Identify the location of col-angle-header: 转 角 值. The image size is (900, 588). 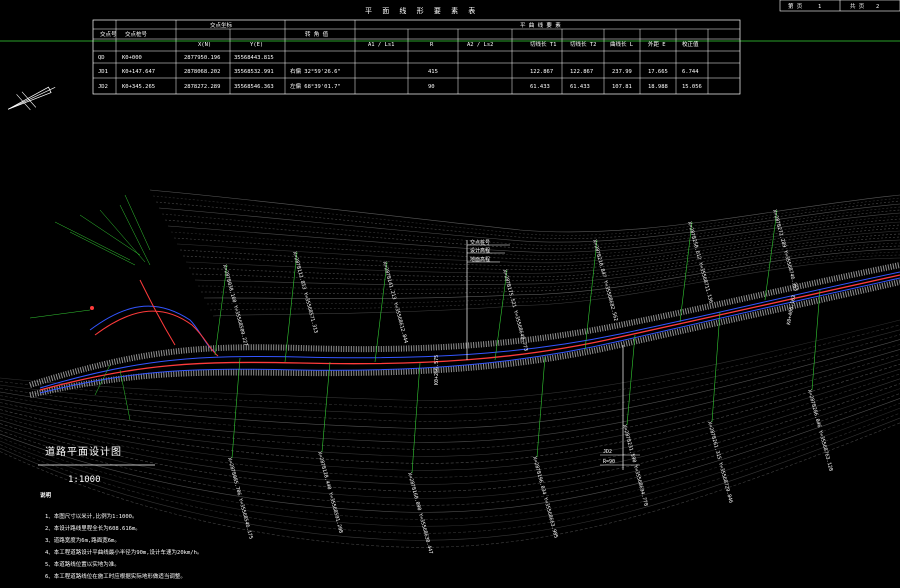
(317, 34).